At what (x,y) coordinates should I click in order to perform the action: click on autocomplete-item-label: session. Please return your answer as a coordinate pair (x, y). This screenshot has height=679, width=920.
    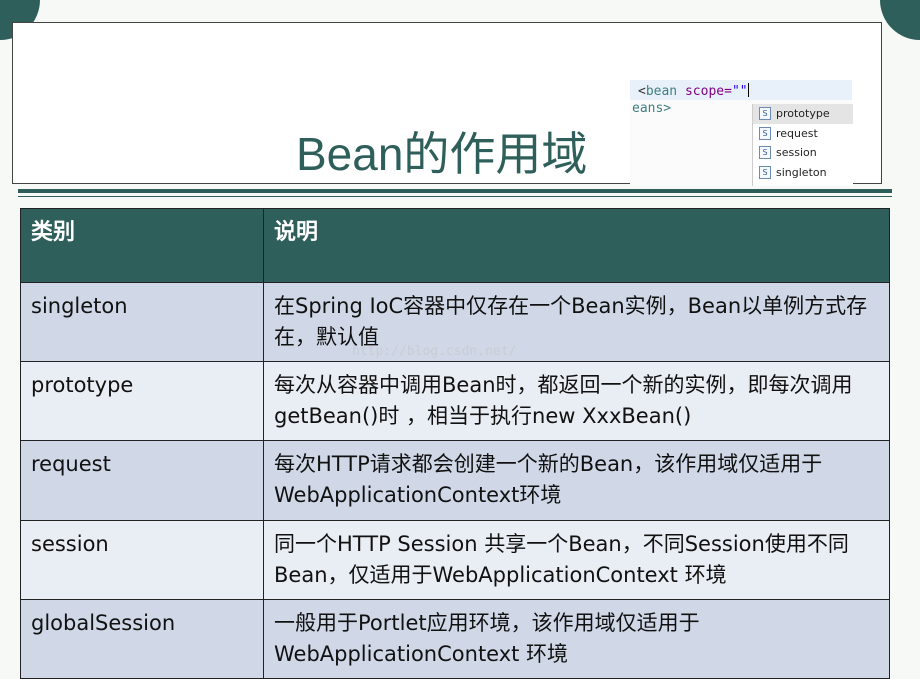
    Looking at the image, I should click on (796, 153).